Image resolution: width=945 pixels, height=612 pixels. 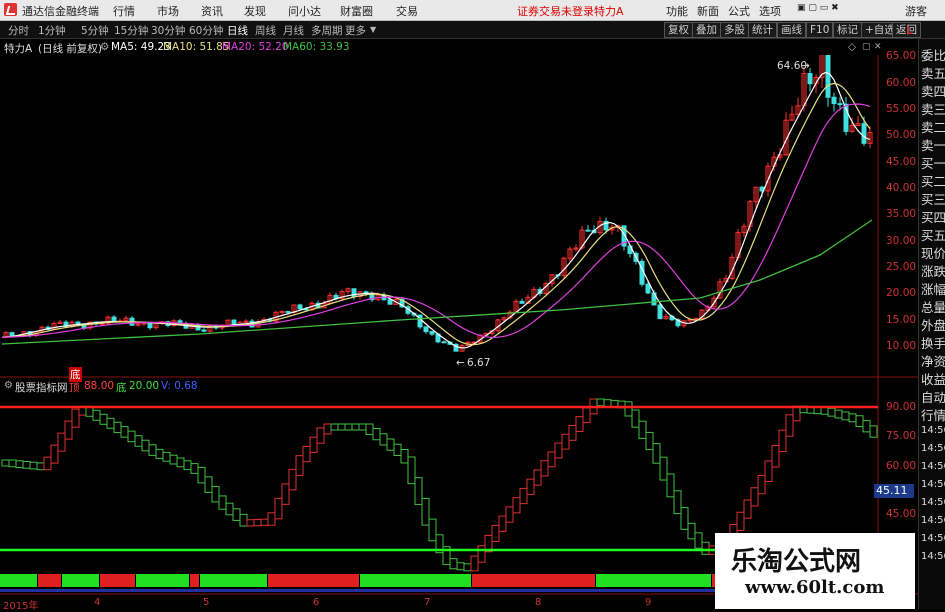 I want to click on menu-jiaoyi: 交易, so click(x=407, y=11).